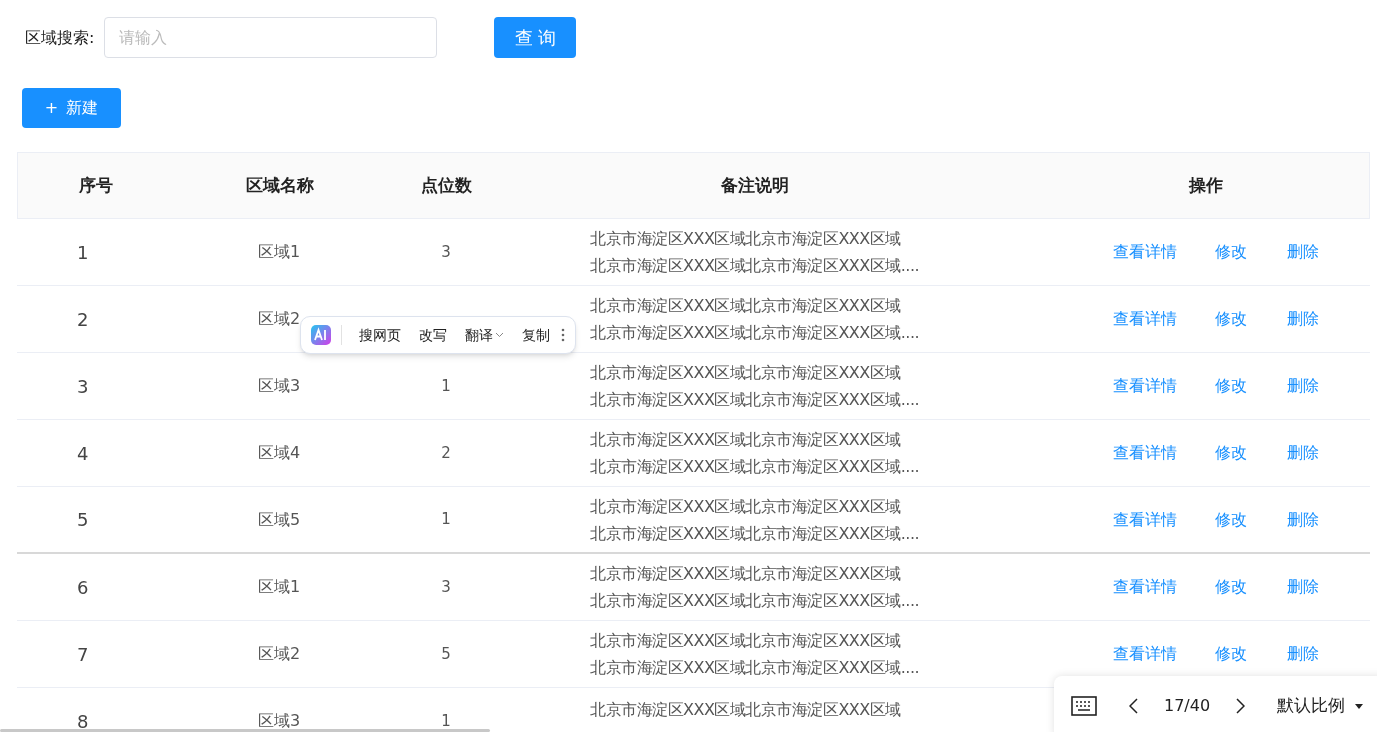  What do you see at coordinates (60, 37) in the screenshot?
I see `search-label: 区域搜索:` at bounding box center [60, 37].